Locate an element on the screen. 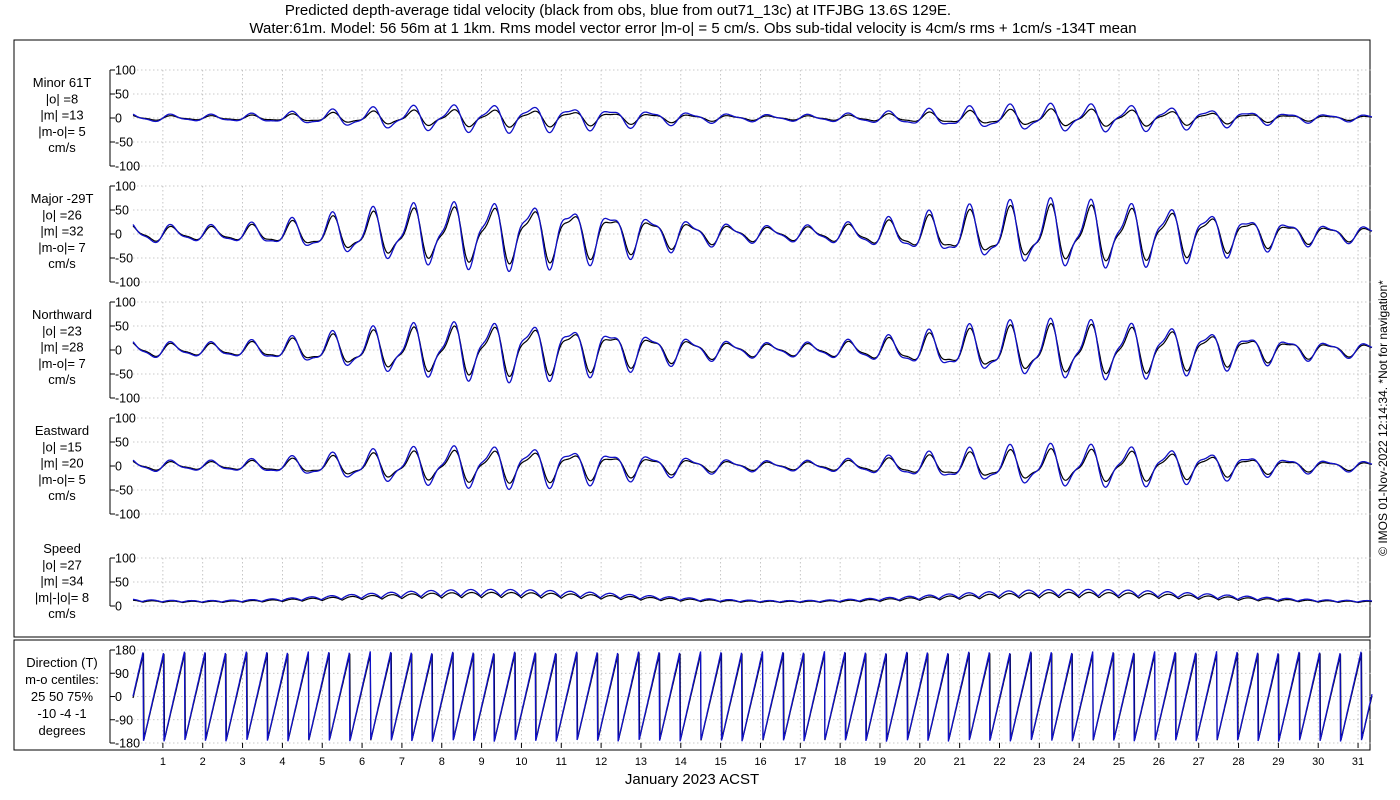 This screenshot has height=800, width=1400. x-tick-label: 31 is located at coordinates (1358, 762).